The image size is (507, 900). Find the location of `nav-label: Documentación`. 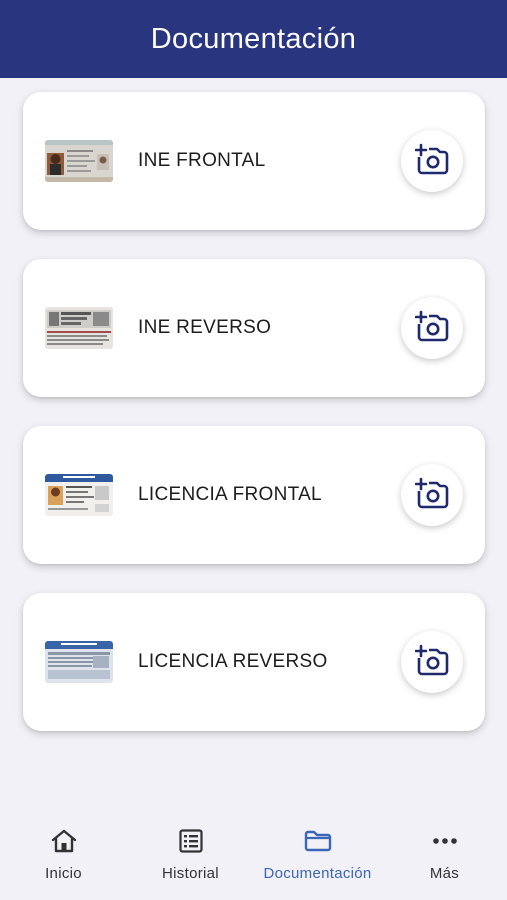

nav-label: Documentación is located at coordinates (317, 873).